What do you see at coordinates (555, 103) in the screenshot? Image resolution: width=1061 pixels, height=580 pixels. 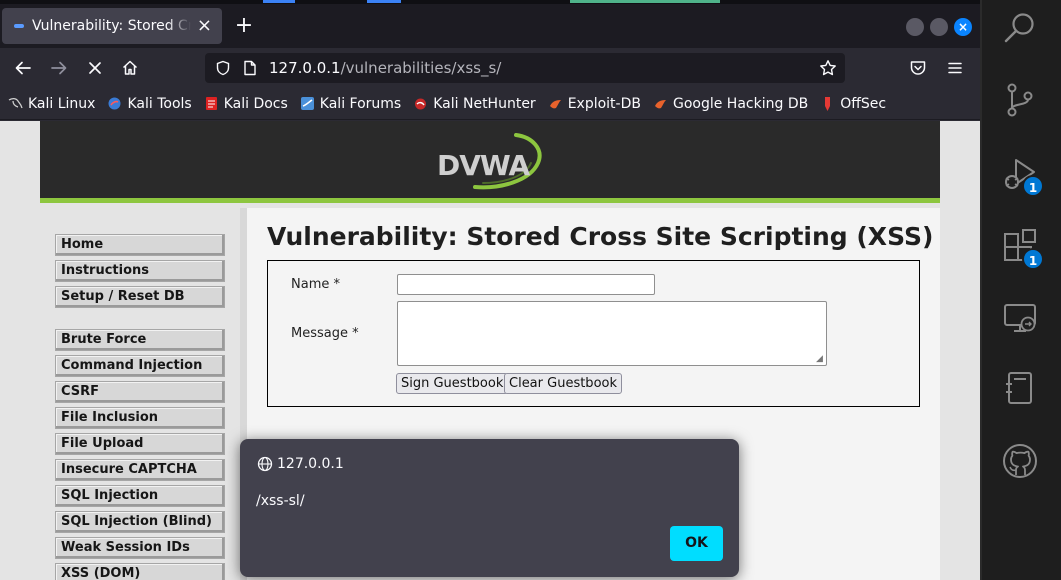 I see `exploit-db-icon` at bounding box center [555, 103].